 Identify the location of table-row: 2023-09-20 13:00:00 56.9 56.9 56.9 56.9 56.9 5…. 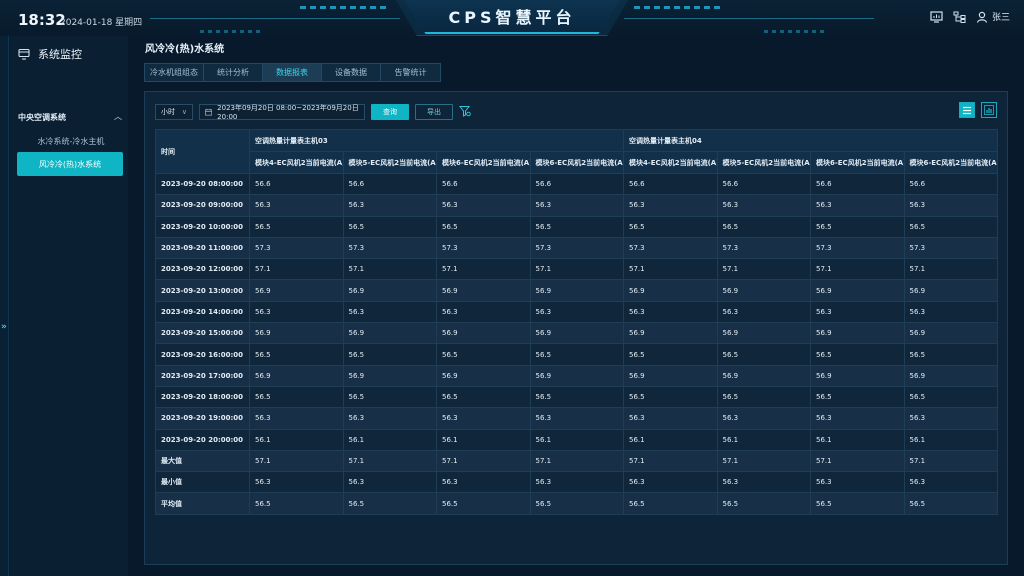
(576, 290).